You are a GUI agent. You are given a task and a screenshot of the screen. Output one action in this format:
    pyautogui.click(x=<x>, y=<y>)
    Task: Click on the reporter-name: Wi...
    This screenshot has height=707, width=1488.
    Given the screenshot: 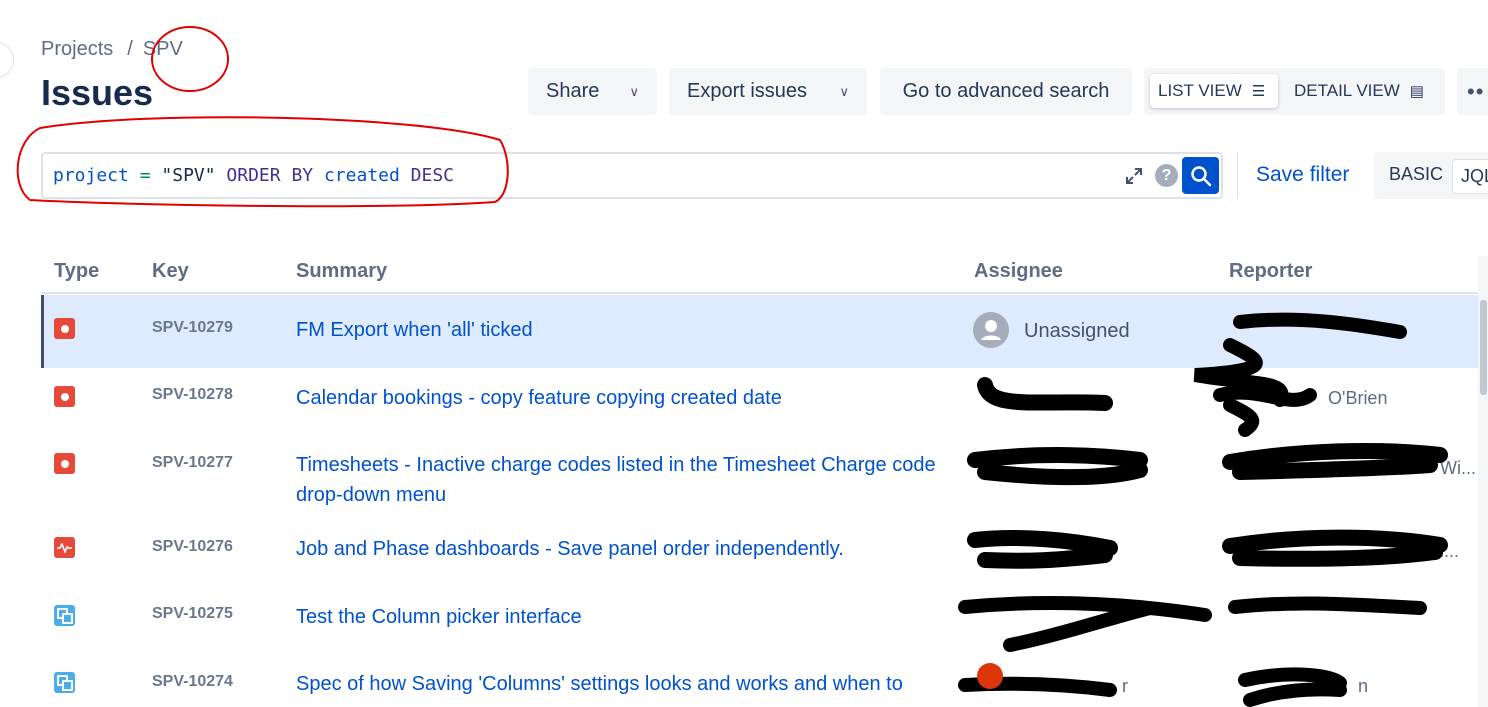 What is the action you would take?
    pyautogui.click(x=1458, y=468)
    